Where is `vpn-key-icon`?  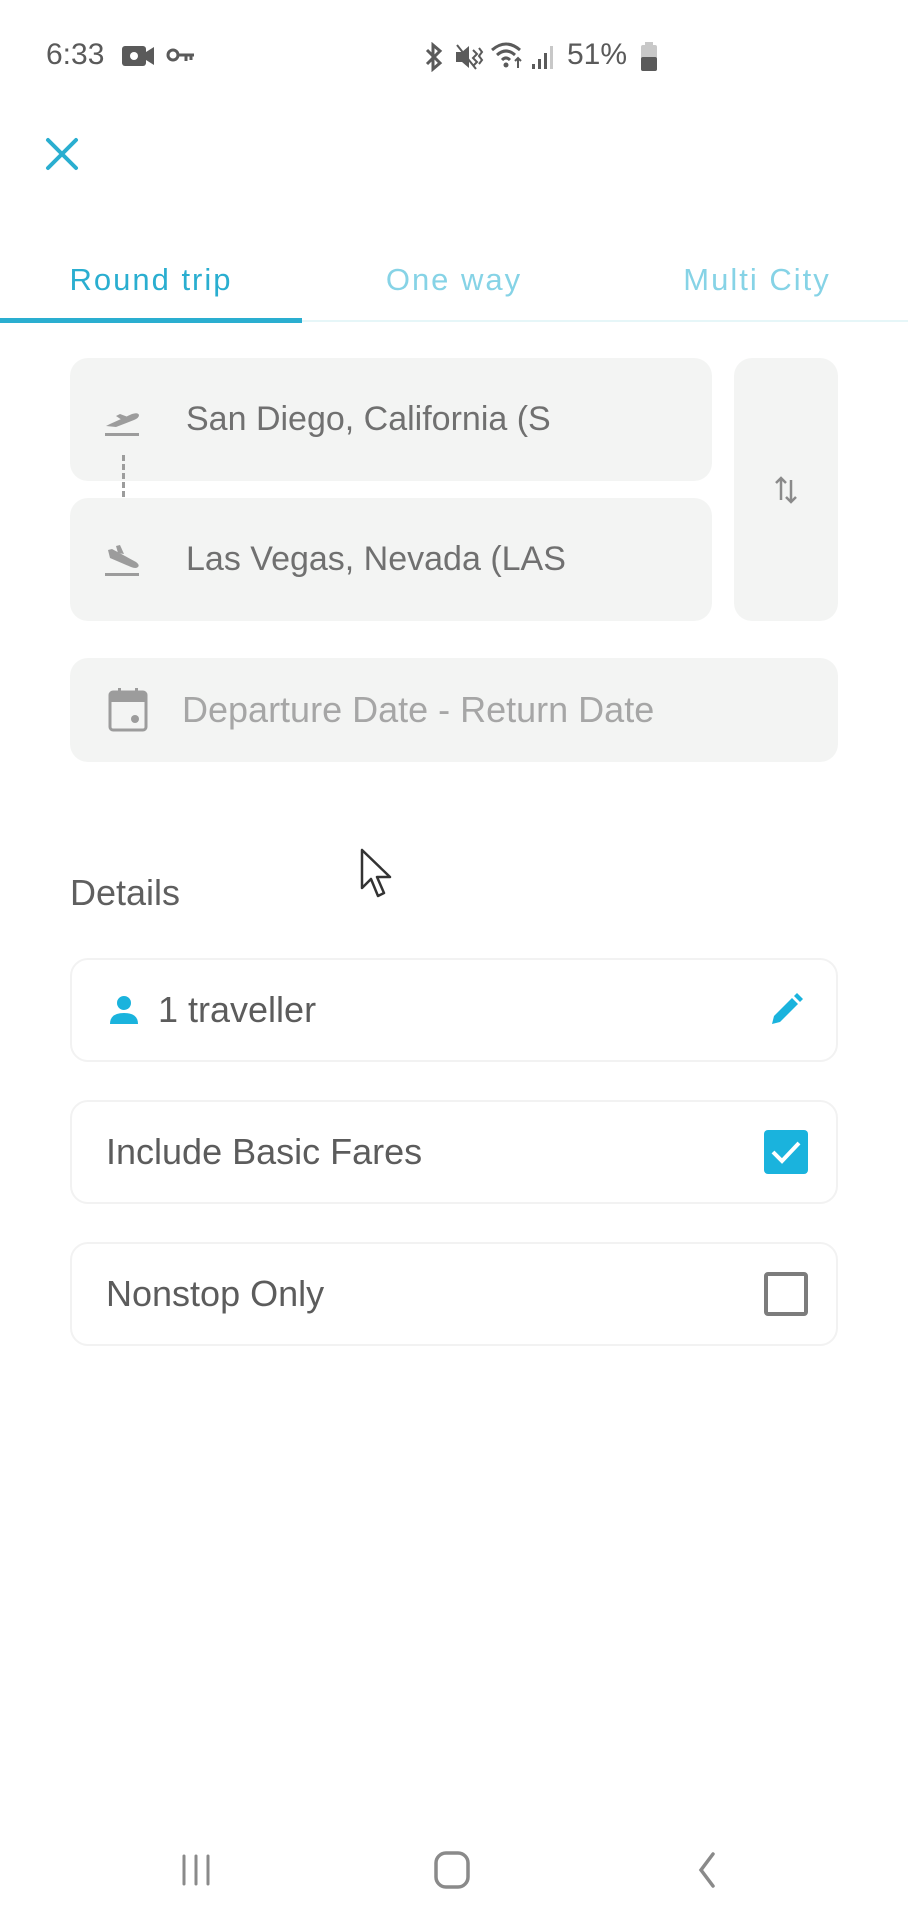 vpn-key-icon is located at coordinates (181, 58).